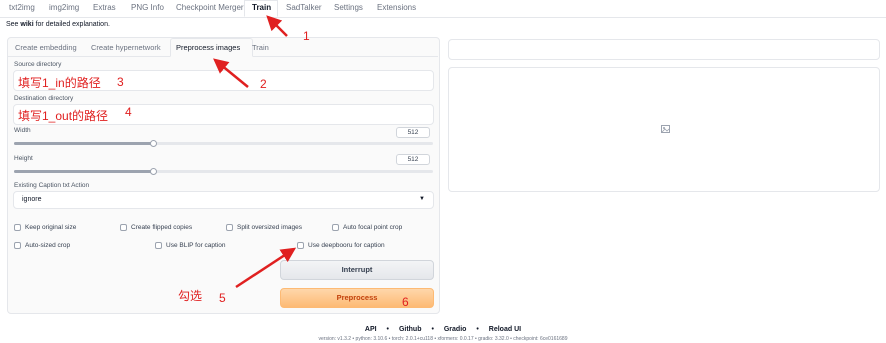  What do you see at coordinates (158, 245) in the screenshot?
I see `use-blip-checkbox` at bounding box center [158, 245].